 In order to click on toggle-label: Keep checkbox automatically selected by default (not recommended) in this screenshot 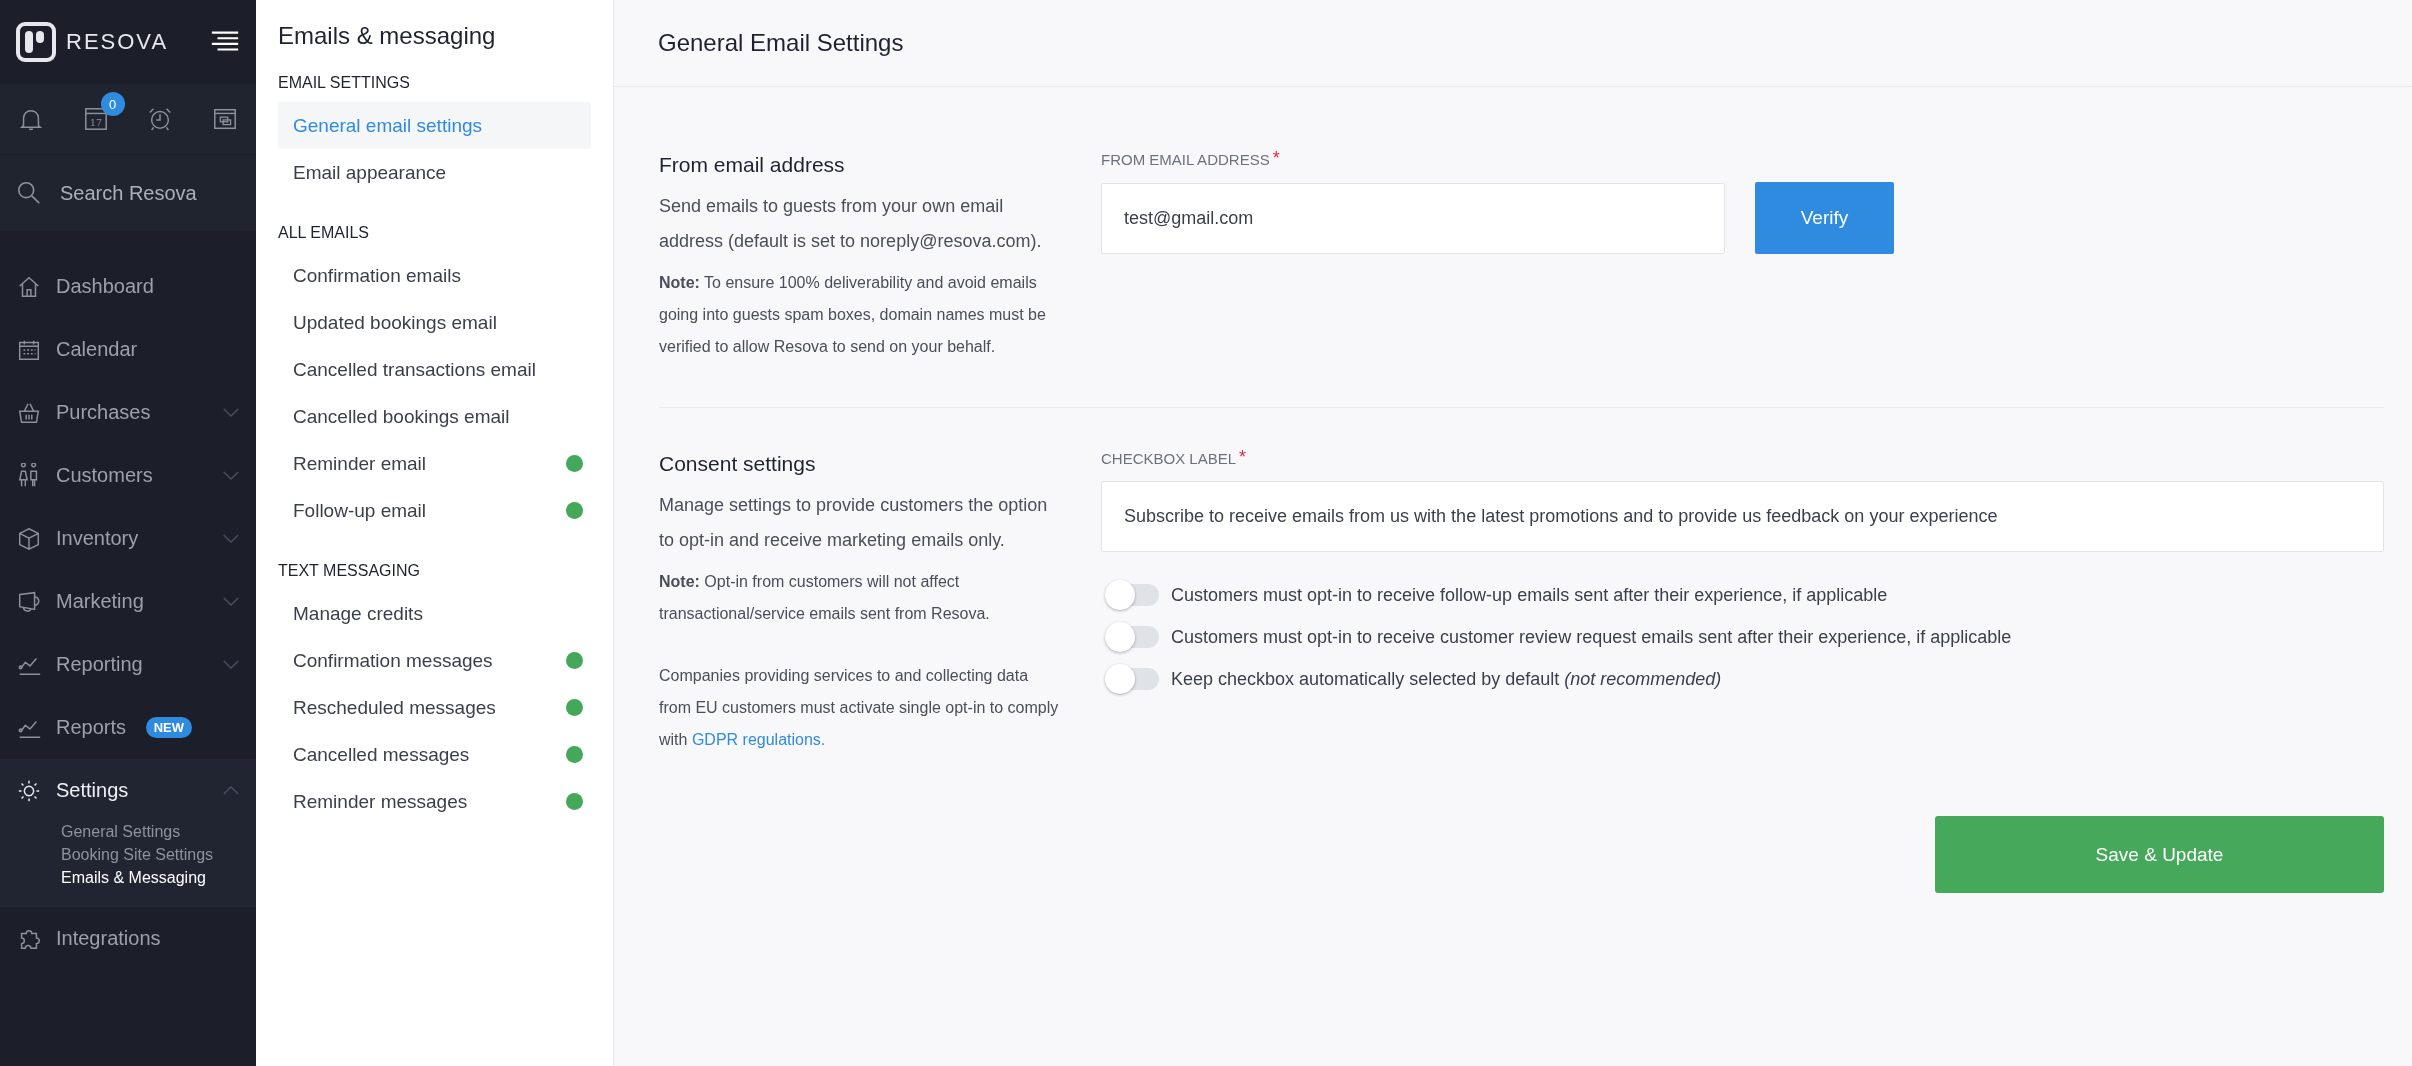, I will do `click(1446, 679)`.